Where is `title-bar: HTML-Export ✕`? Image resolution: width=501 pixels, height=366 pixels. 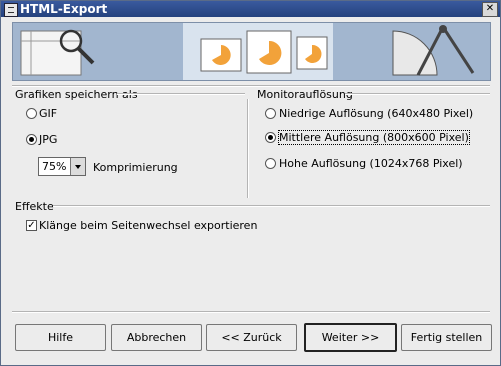 title-bar: HTML-Export ✕ is located at coordinates (250, 9).